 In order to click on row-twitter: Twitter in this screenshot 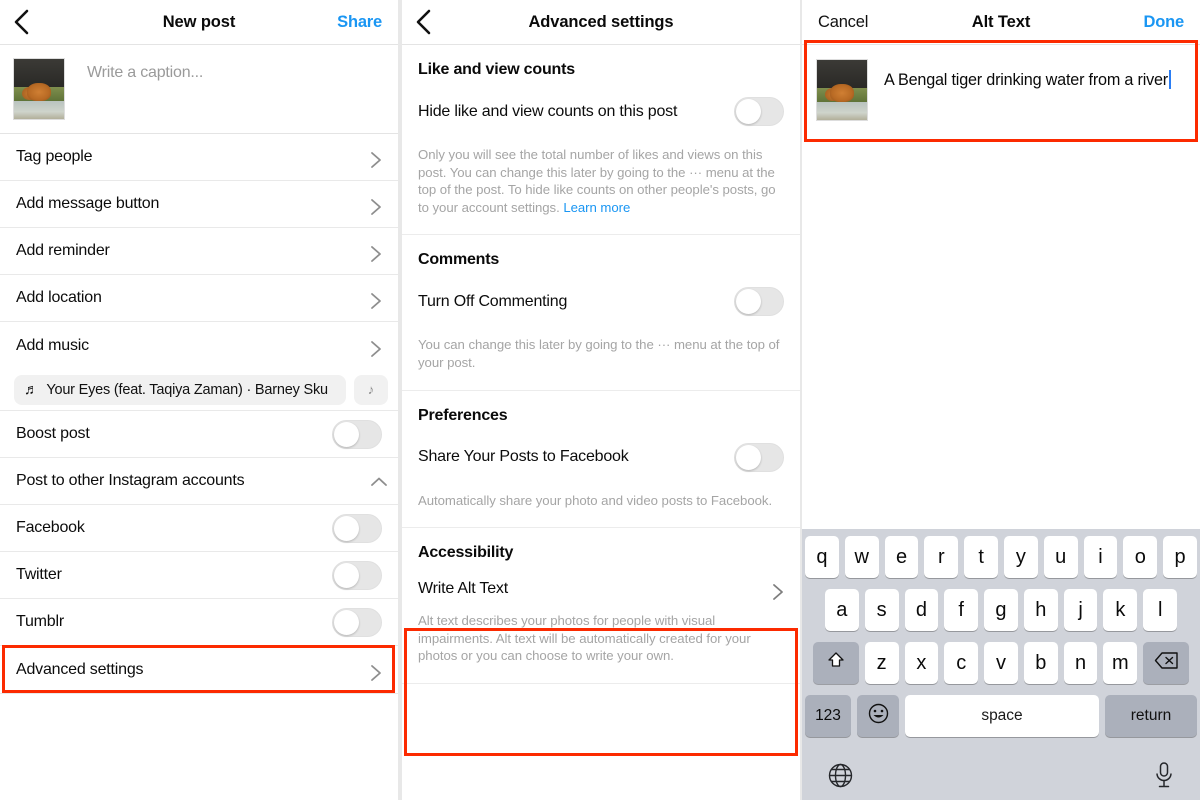, I will do `click(199, 575)`.